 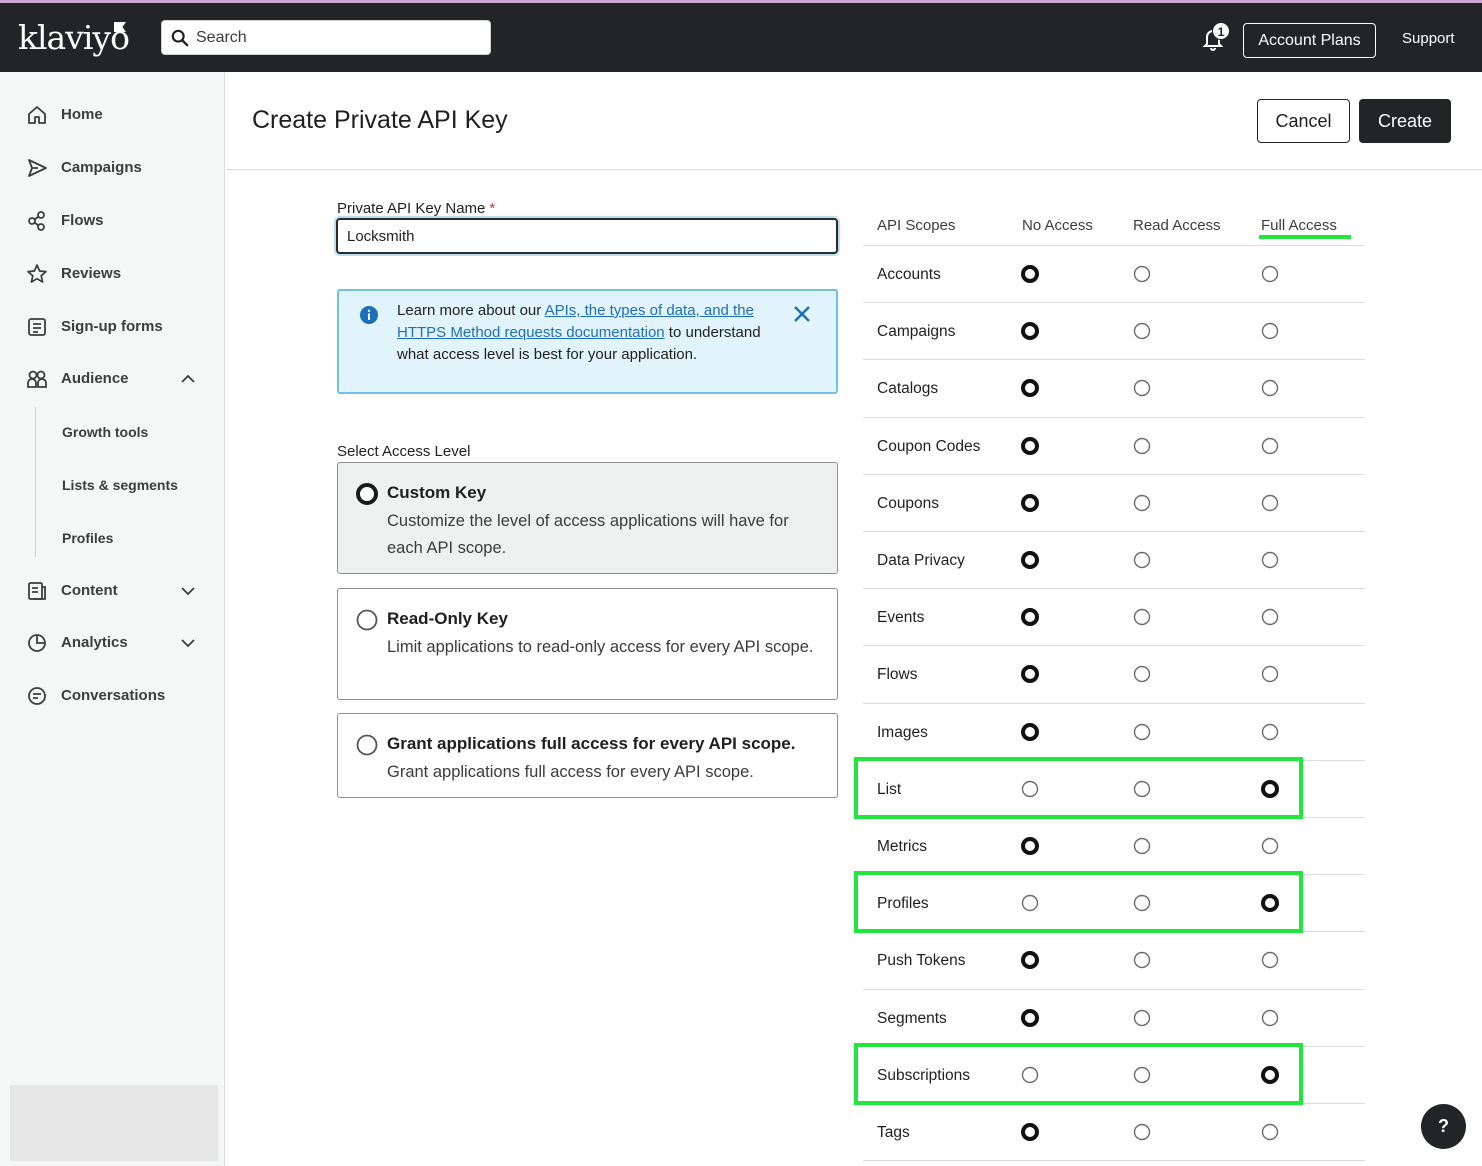 I want to click on sidebar-item-analytics: Analytics, so click(x=114, y=644).